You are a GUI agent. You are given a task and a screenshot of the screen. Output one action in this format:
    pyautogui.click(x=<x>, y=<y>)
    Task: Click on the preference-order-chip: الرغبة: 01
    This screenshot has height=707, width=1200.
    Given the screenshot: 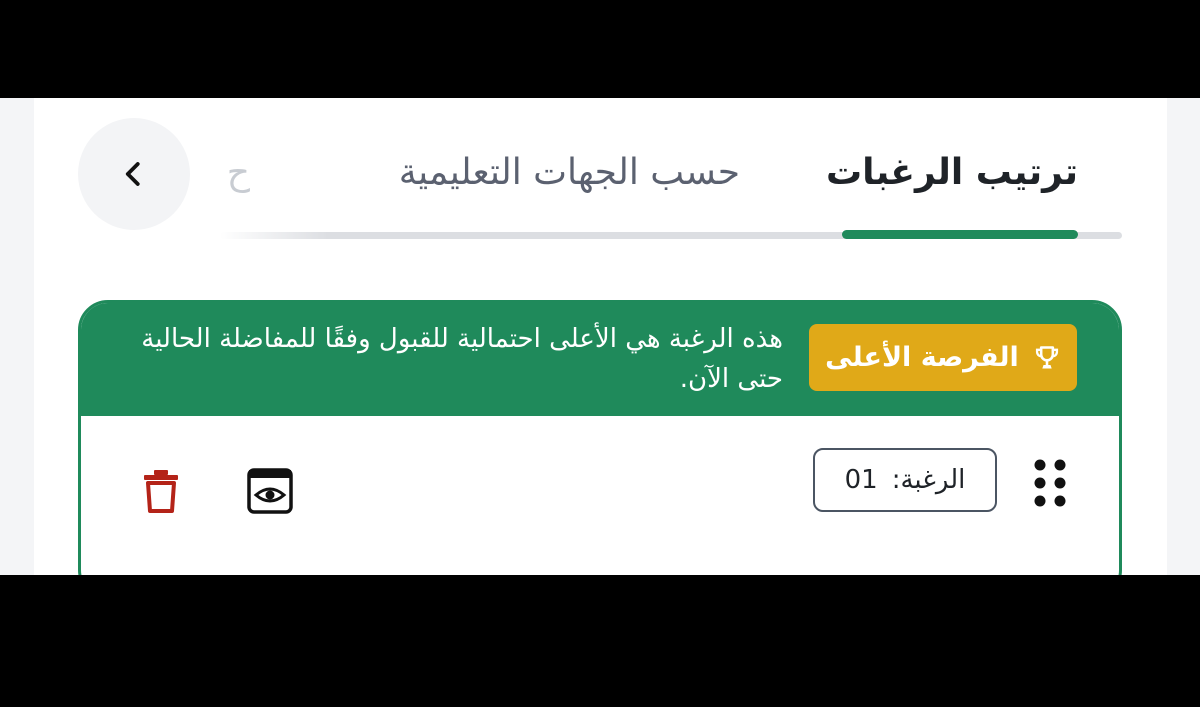 What is the action you would take?
    pyautogui.click(x=905, y=480)
    